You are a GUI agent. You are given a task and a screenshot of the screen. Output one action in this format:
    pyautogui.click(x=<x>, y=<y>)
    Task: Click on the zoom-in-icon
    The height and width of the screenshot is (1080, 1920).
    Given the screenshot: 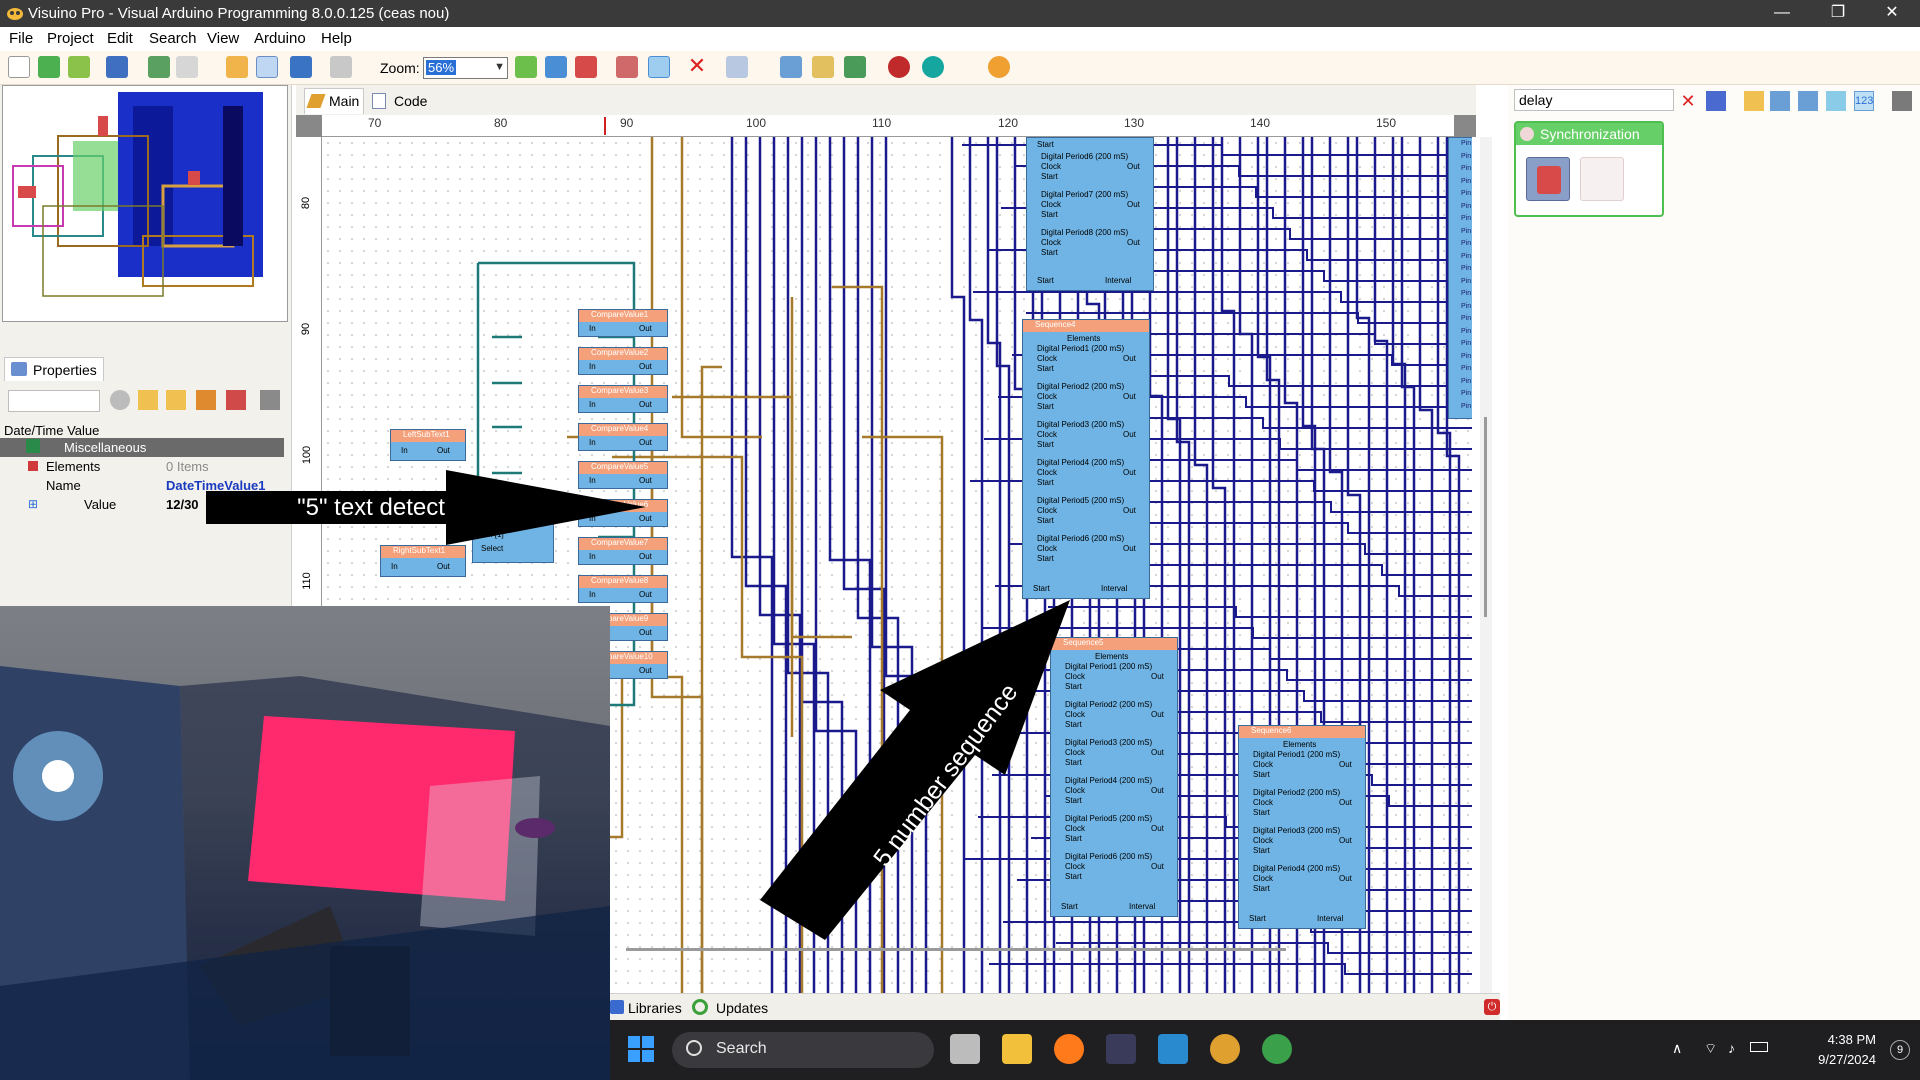 What is the action you would take?
    pyautogui.click(x=526, y=67)
    